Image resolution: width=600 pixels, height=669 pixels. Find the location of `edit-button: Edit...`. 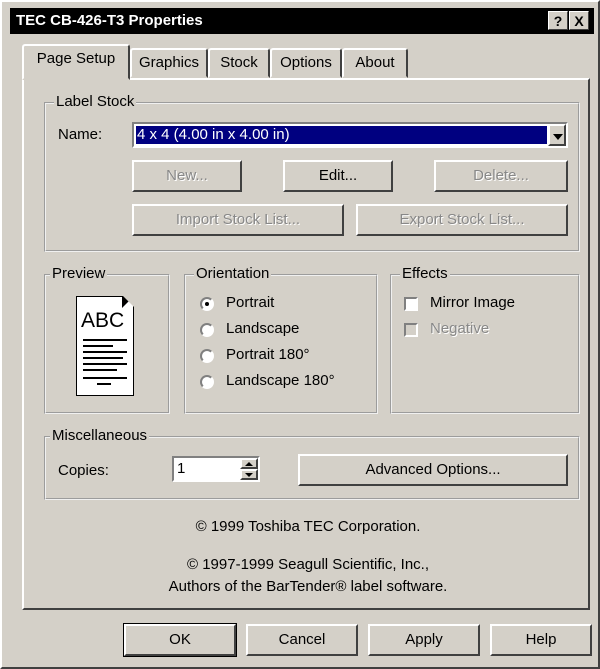

edit-button: Edit... is located at coordinates (338, 176).